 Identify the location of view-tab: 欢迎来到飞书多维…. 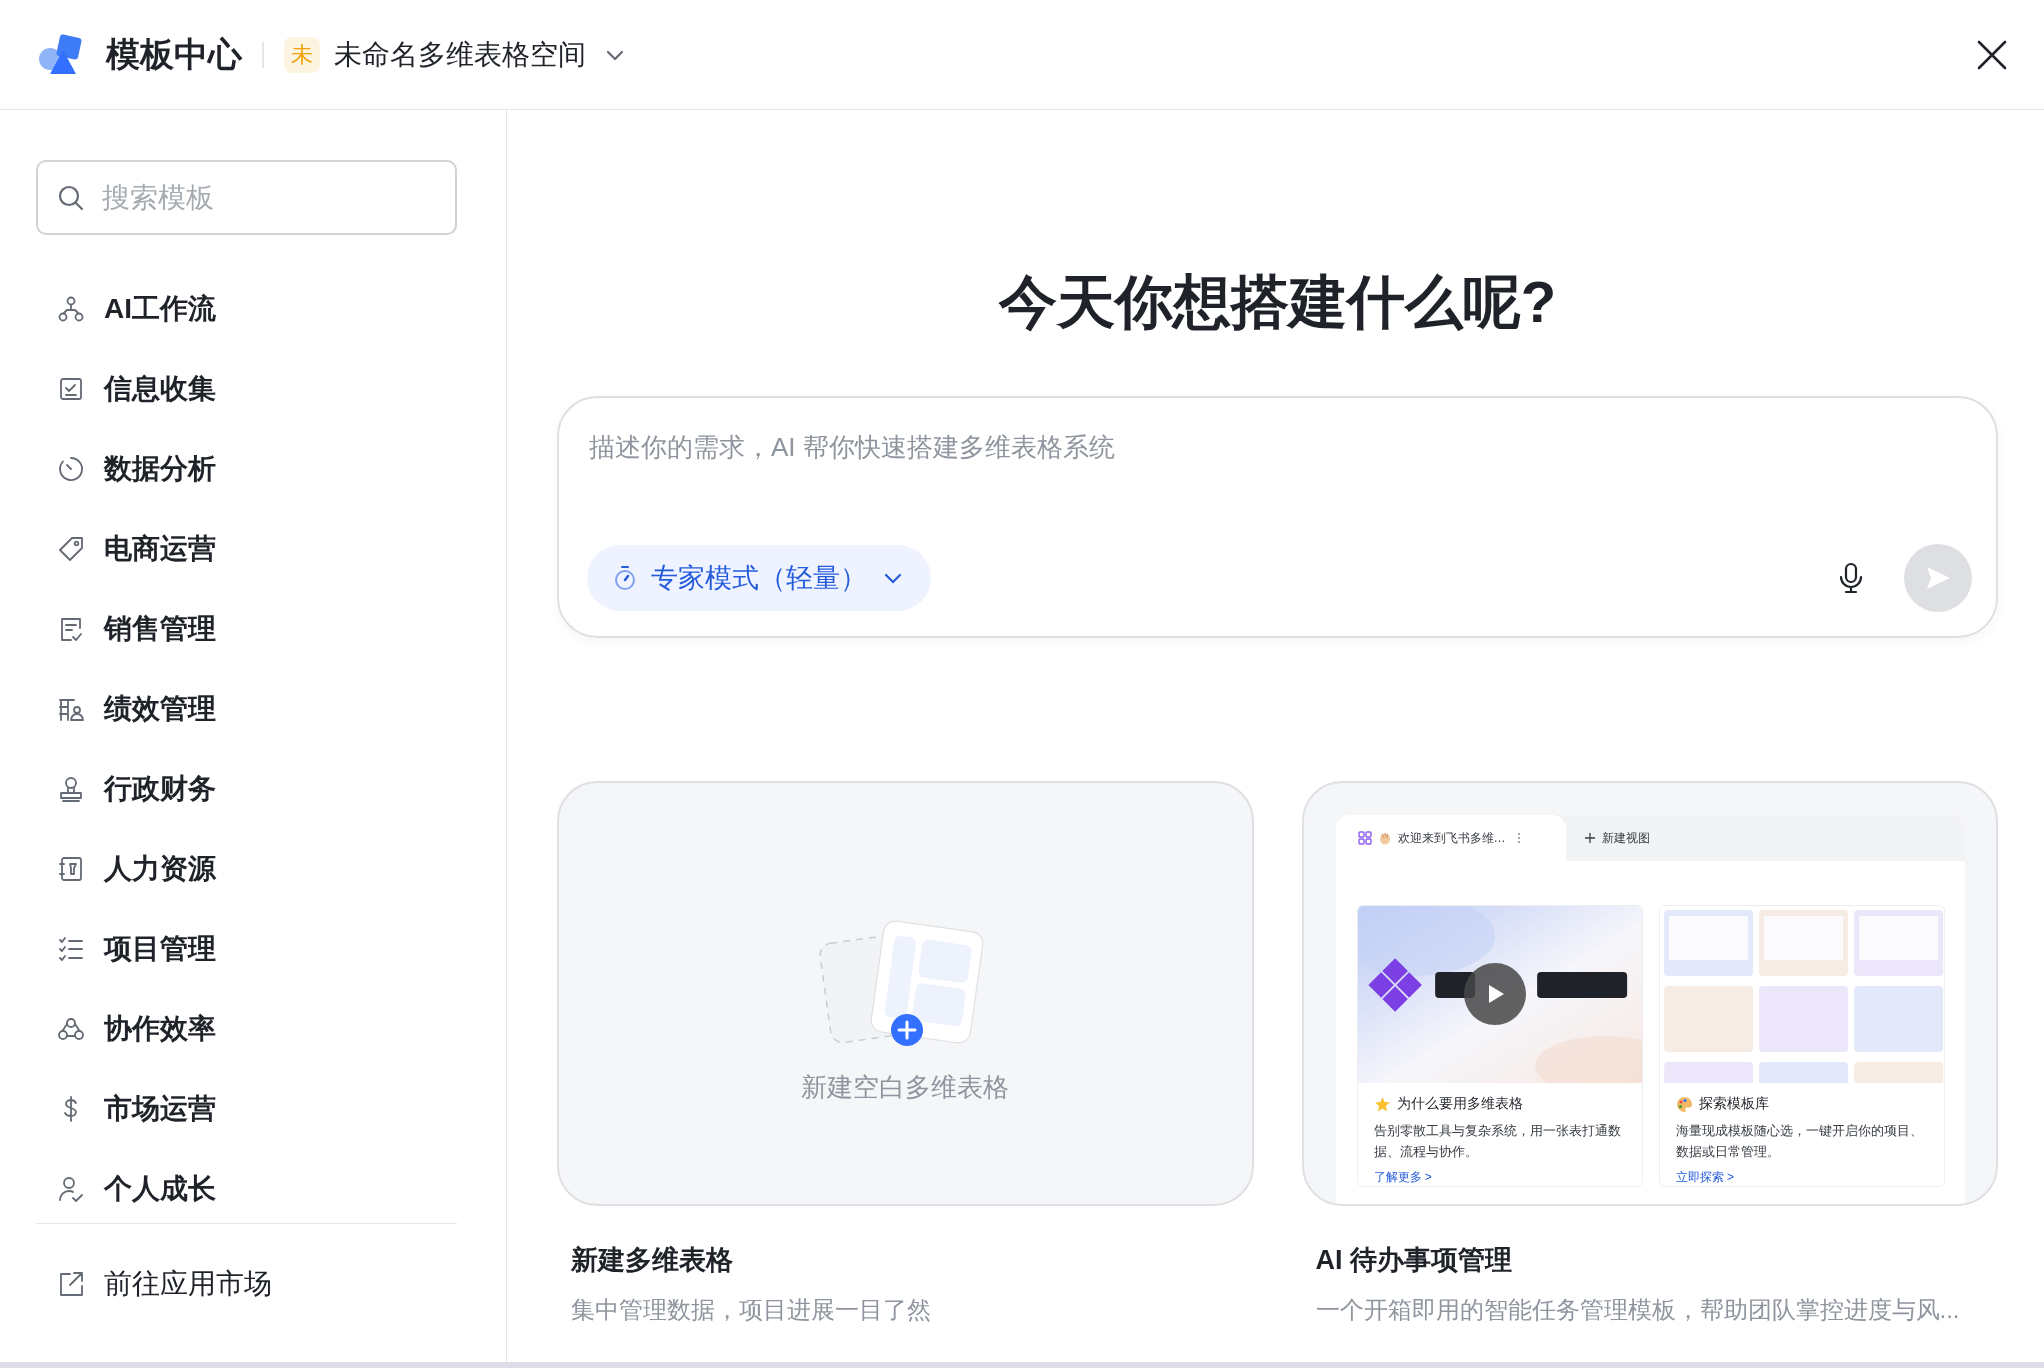
(1450, 838).